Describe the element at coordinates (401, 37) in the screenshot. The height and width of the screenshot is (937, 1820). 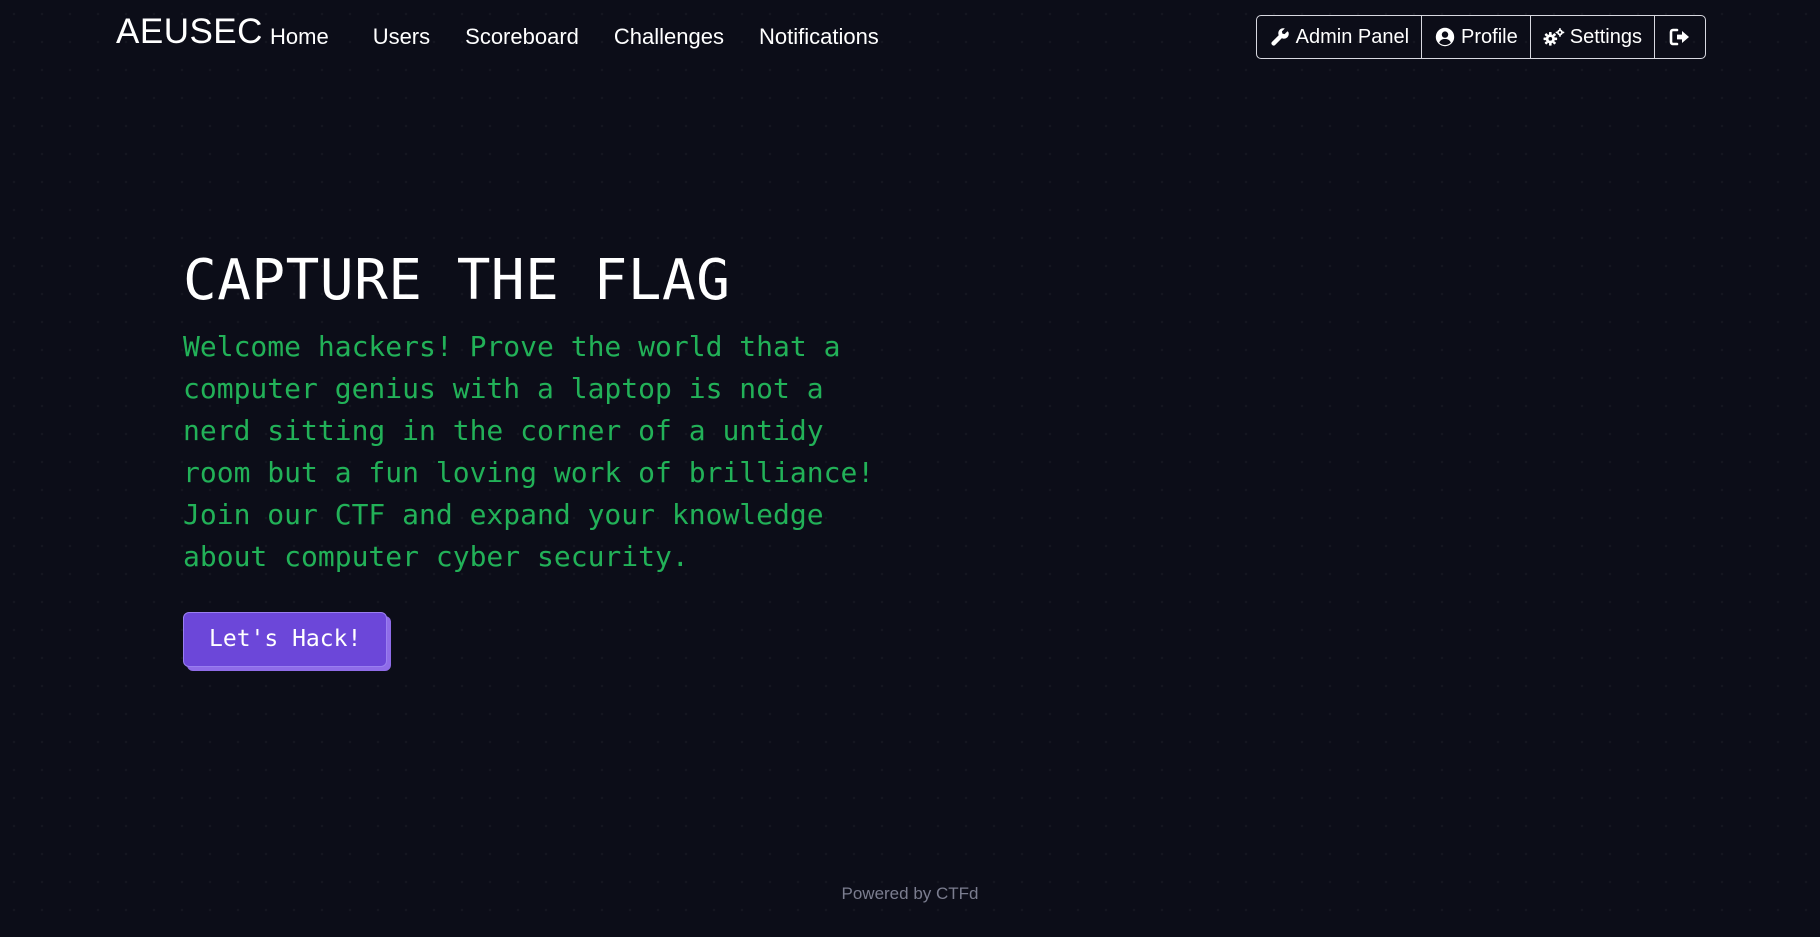
I see `nav-link-users: Users` at that location.